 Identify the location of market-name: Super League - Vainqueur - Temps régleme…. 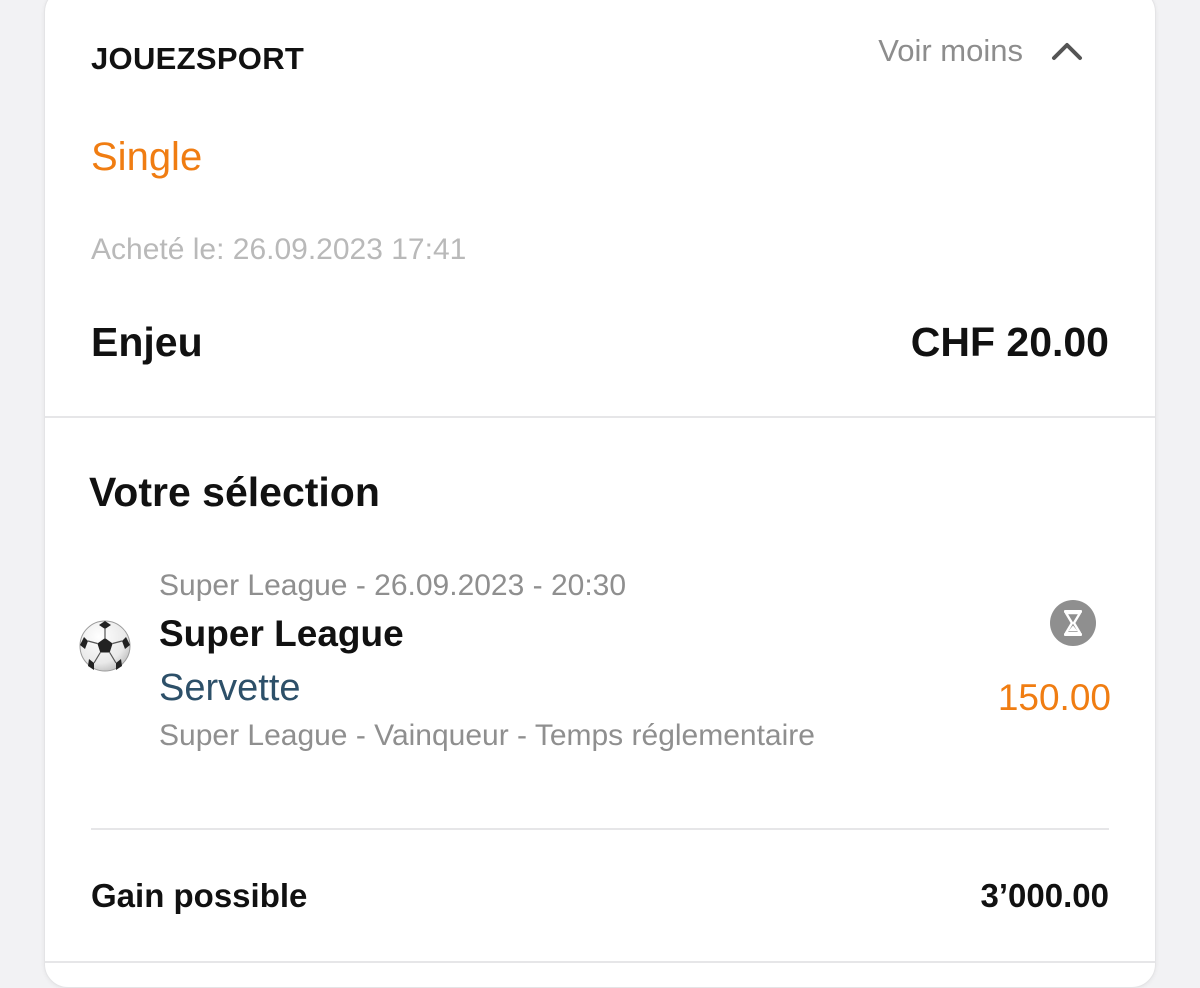
(487, 735).